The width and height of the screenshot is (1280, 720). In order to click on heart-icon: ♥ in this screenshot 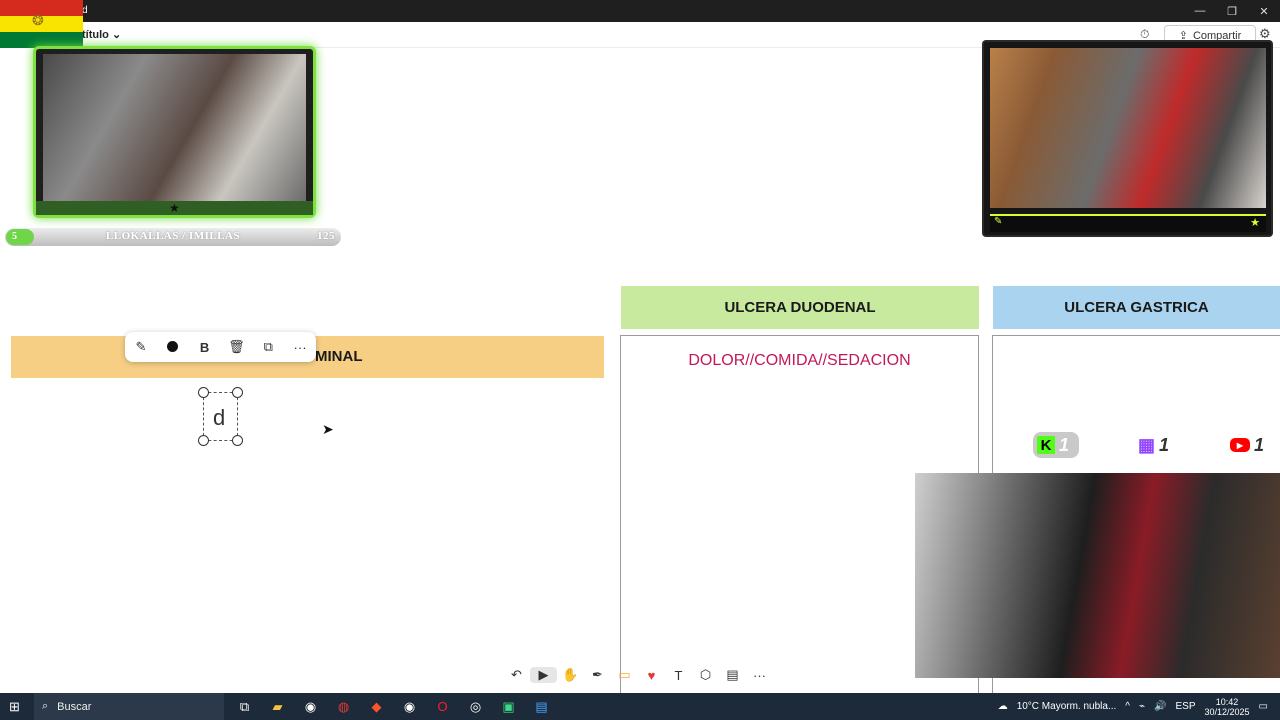, I will do `click(651, 675)`.